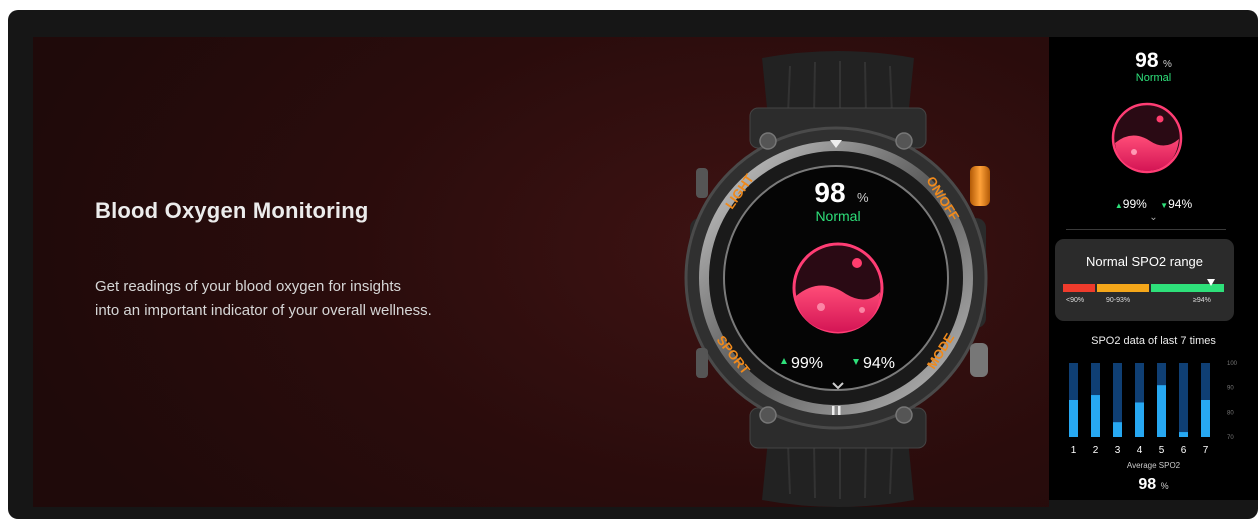 The image size is (1260, 519). What do you see at coordinates (1232, 364) in the screenshot?
I see `y-tick-label: 100` at bounding box center [1232, 364].